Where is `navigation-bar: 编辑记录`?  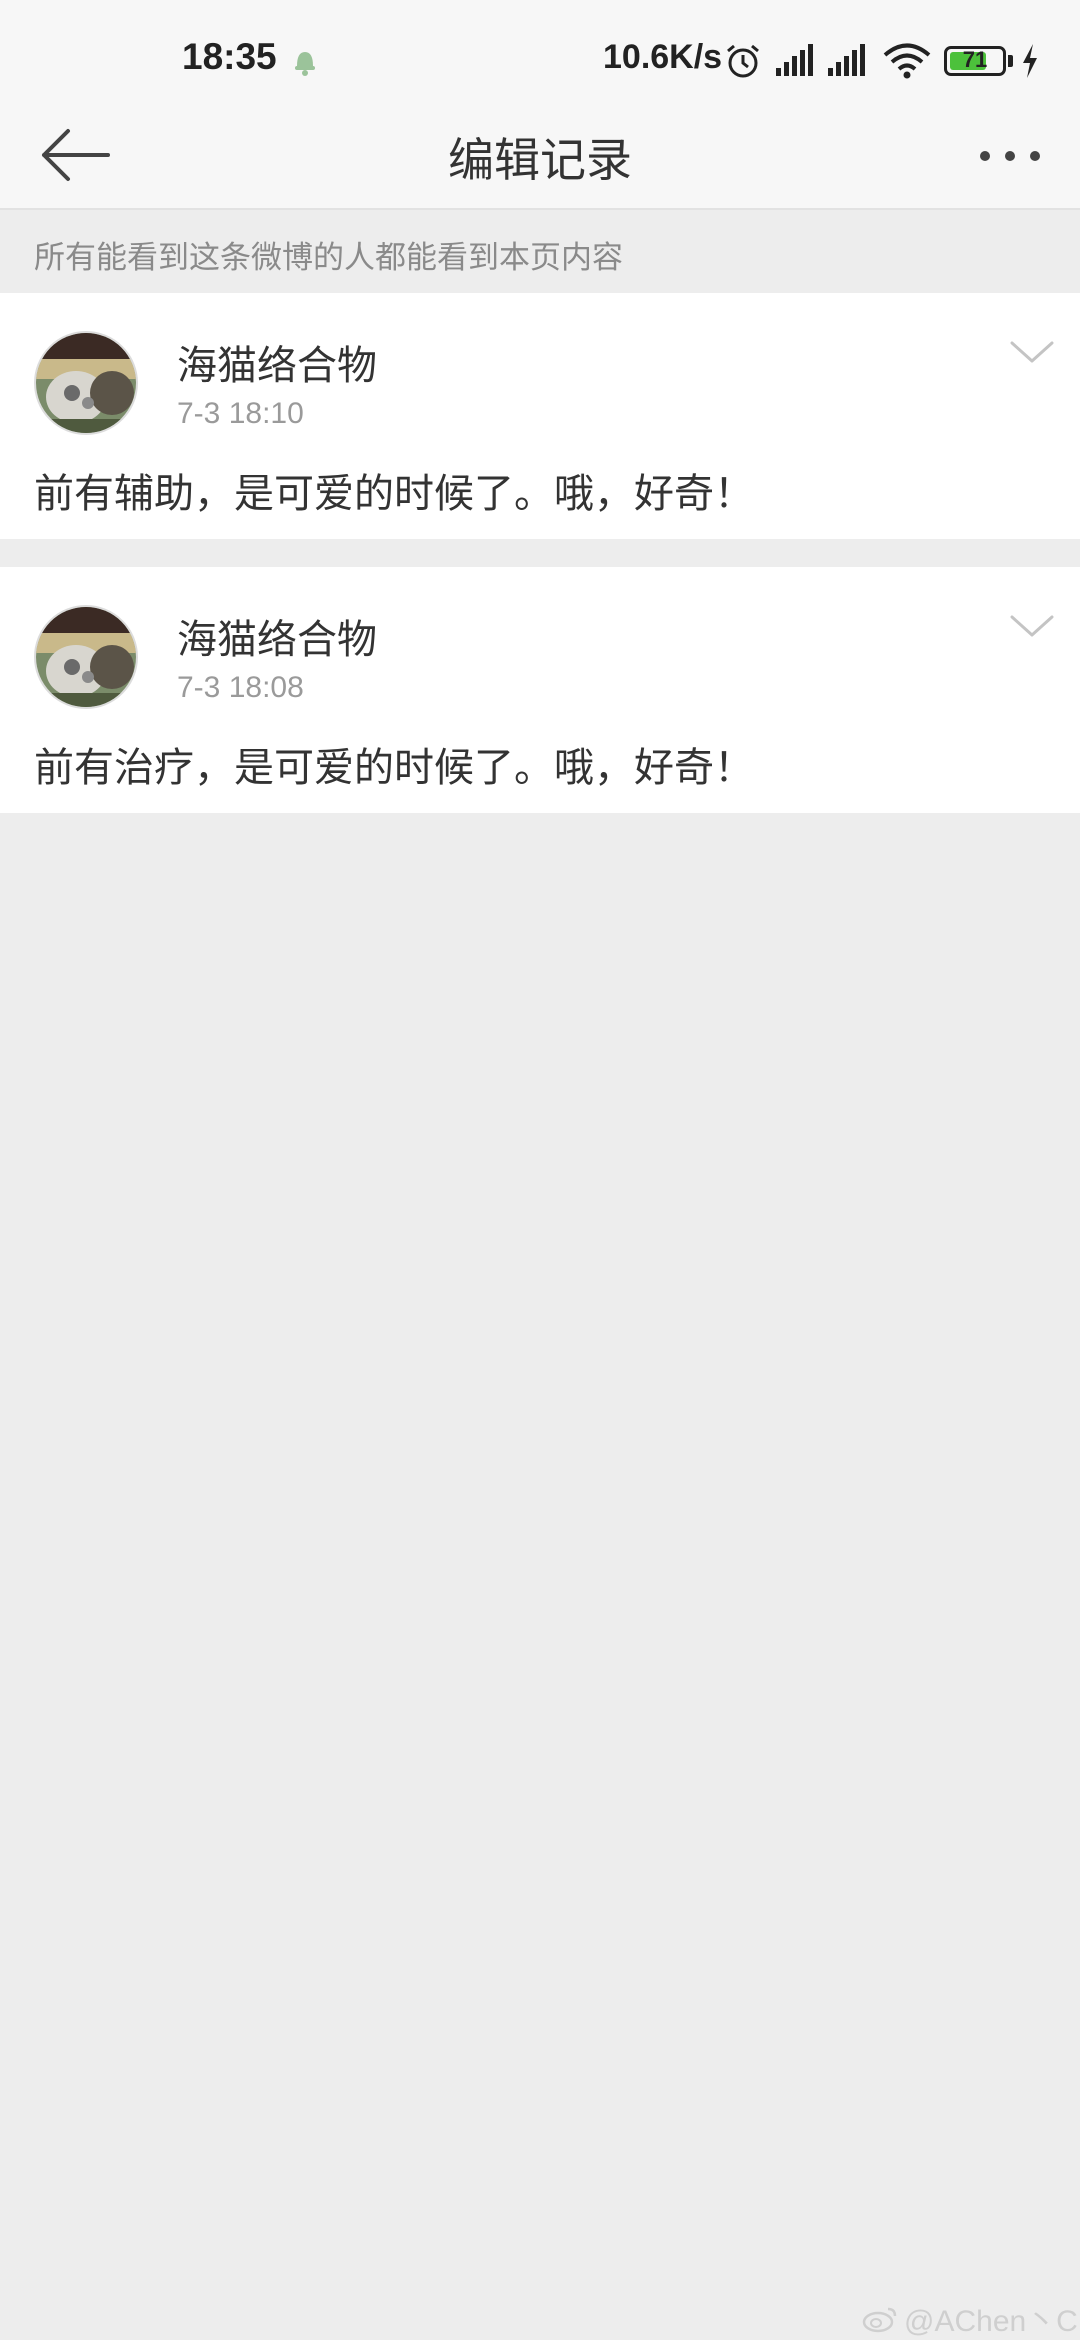 navigation-bar: 编辑记录 is located at coordinates (540, 155).